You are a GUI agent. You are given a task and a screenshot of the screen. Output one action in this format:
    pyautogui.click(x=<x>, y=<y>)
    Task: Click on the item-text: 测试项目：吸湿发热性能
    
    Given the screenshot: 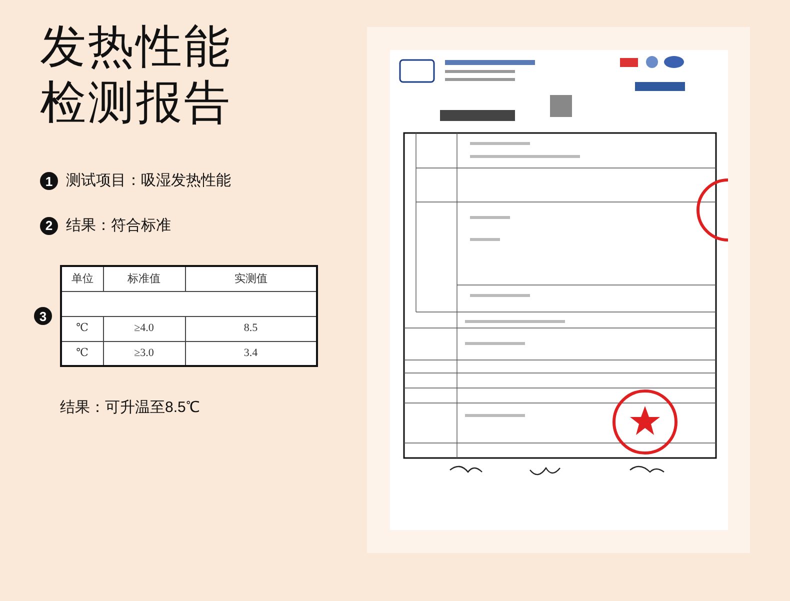 What is the action you would take?
    pyautogui.click(x=148, y=181)
    